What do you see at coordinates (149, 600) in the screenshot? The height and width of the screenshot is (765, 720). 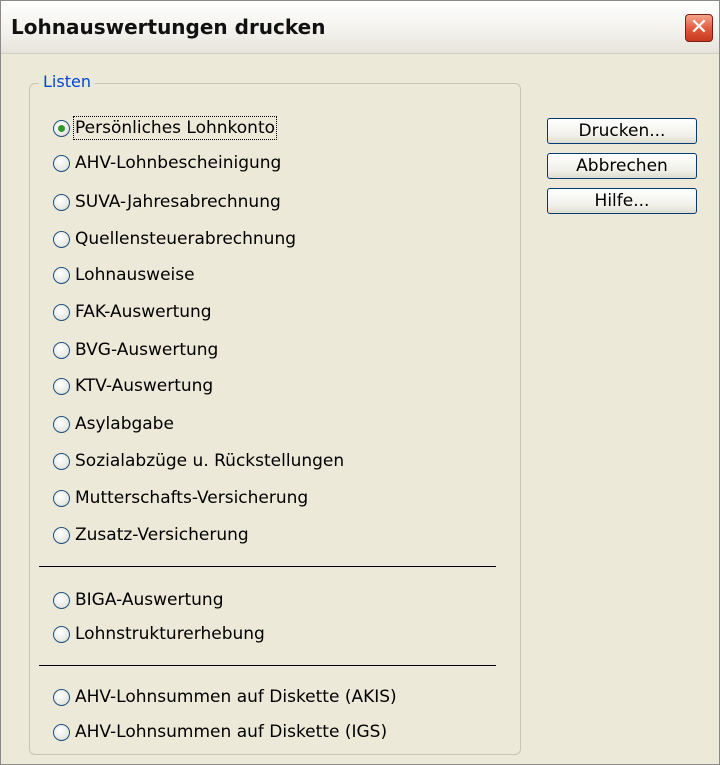 I see `radio-label: BIGA-Auswertung` at bounding box center [149, 600].